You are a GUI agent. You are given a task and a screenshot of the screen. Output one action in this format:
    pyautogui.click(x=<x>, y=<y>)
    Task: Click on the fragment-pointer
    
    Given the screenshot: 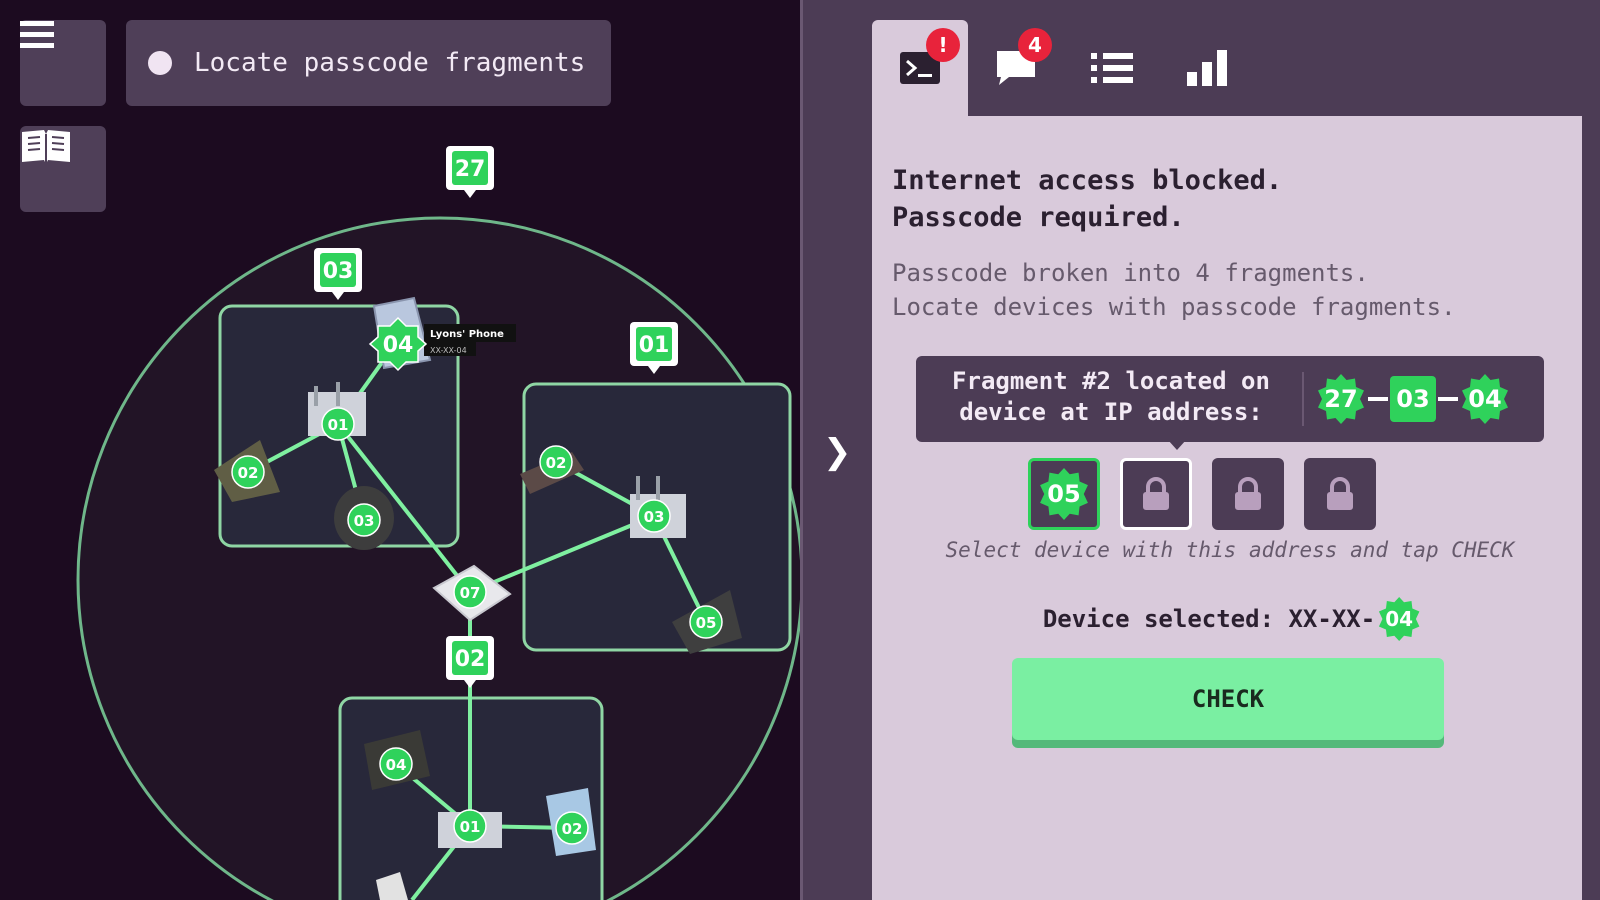 What is the action you would take?
    pyautogui.click(x=1177, y=445)
    